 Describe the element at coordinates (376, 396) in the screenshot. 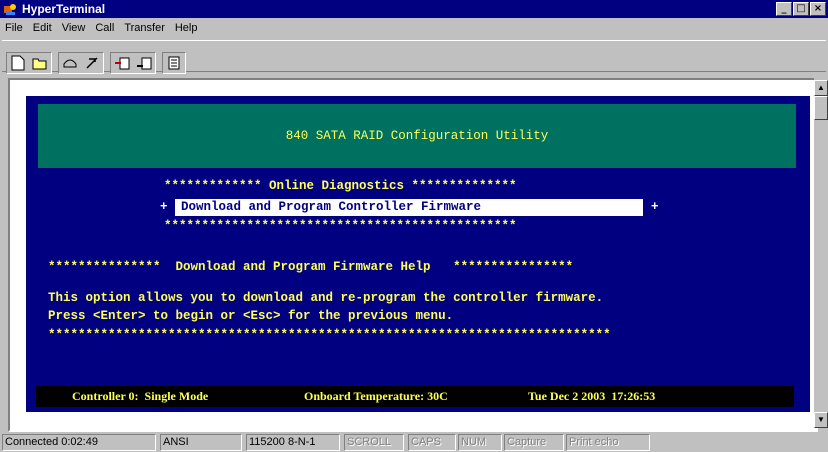

I see `onboard-temperature: Onboard Temperature: 30C` at that location.